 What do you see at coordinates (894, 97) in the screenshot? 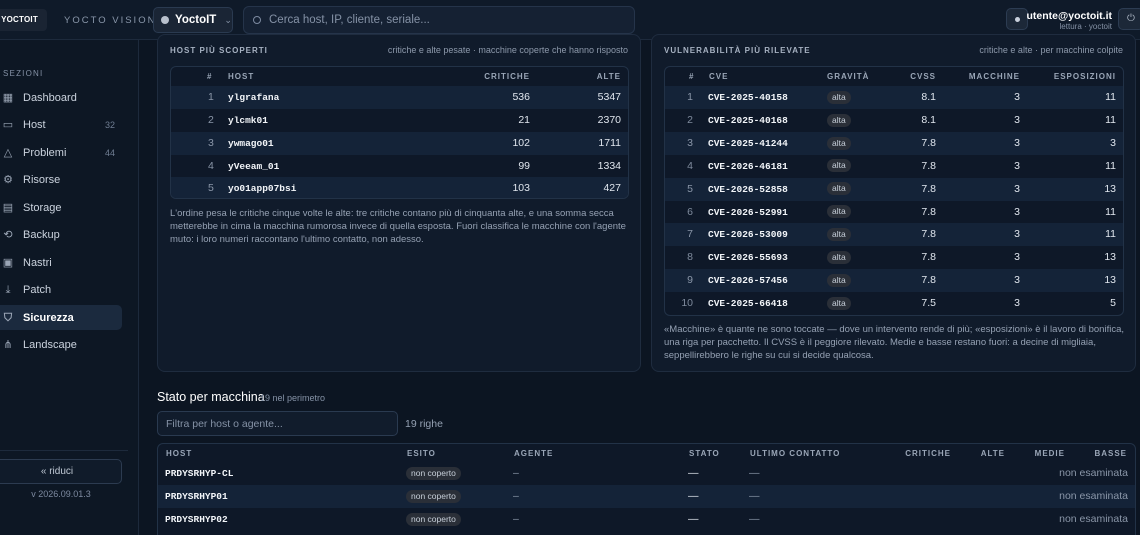
I see `table-row: 1 CVE-2025-40158 alta 8.1 3 11` at bounding box center [894, 97].